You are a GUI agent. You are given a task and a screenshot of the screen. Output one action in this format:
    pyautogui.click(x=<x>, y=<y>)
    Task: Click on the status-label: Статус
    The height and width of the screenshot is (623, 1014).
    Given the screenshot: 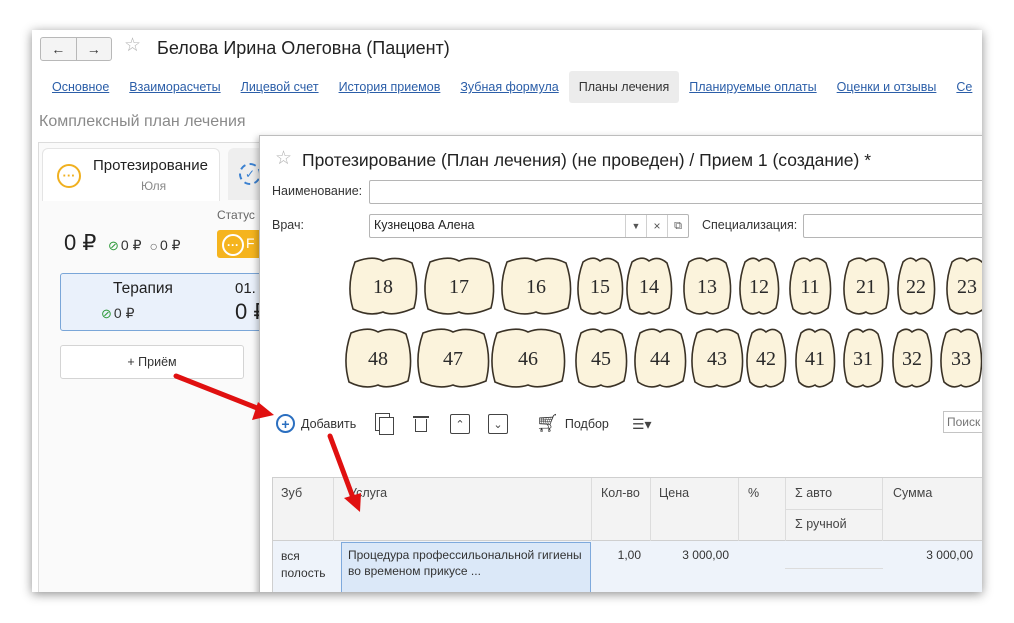 What is the action you would take?
    pyautogui.click(x=236, y=215)
    